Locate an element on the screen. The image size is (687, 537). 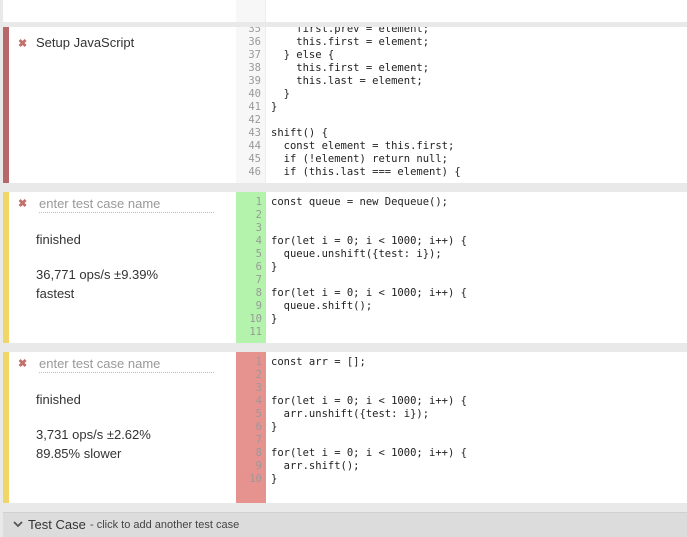
code-line: if (!element) return null; is located at coordinates (360, 159).